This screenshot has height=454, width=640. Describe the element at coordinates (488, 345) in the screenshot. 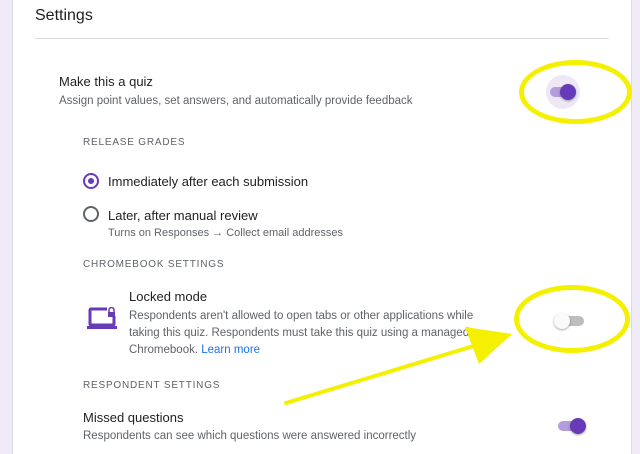

I see `arrow-head` at that location.